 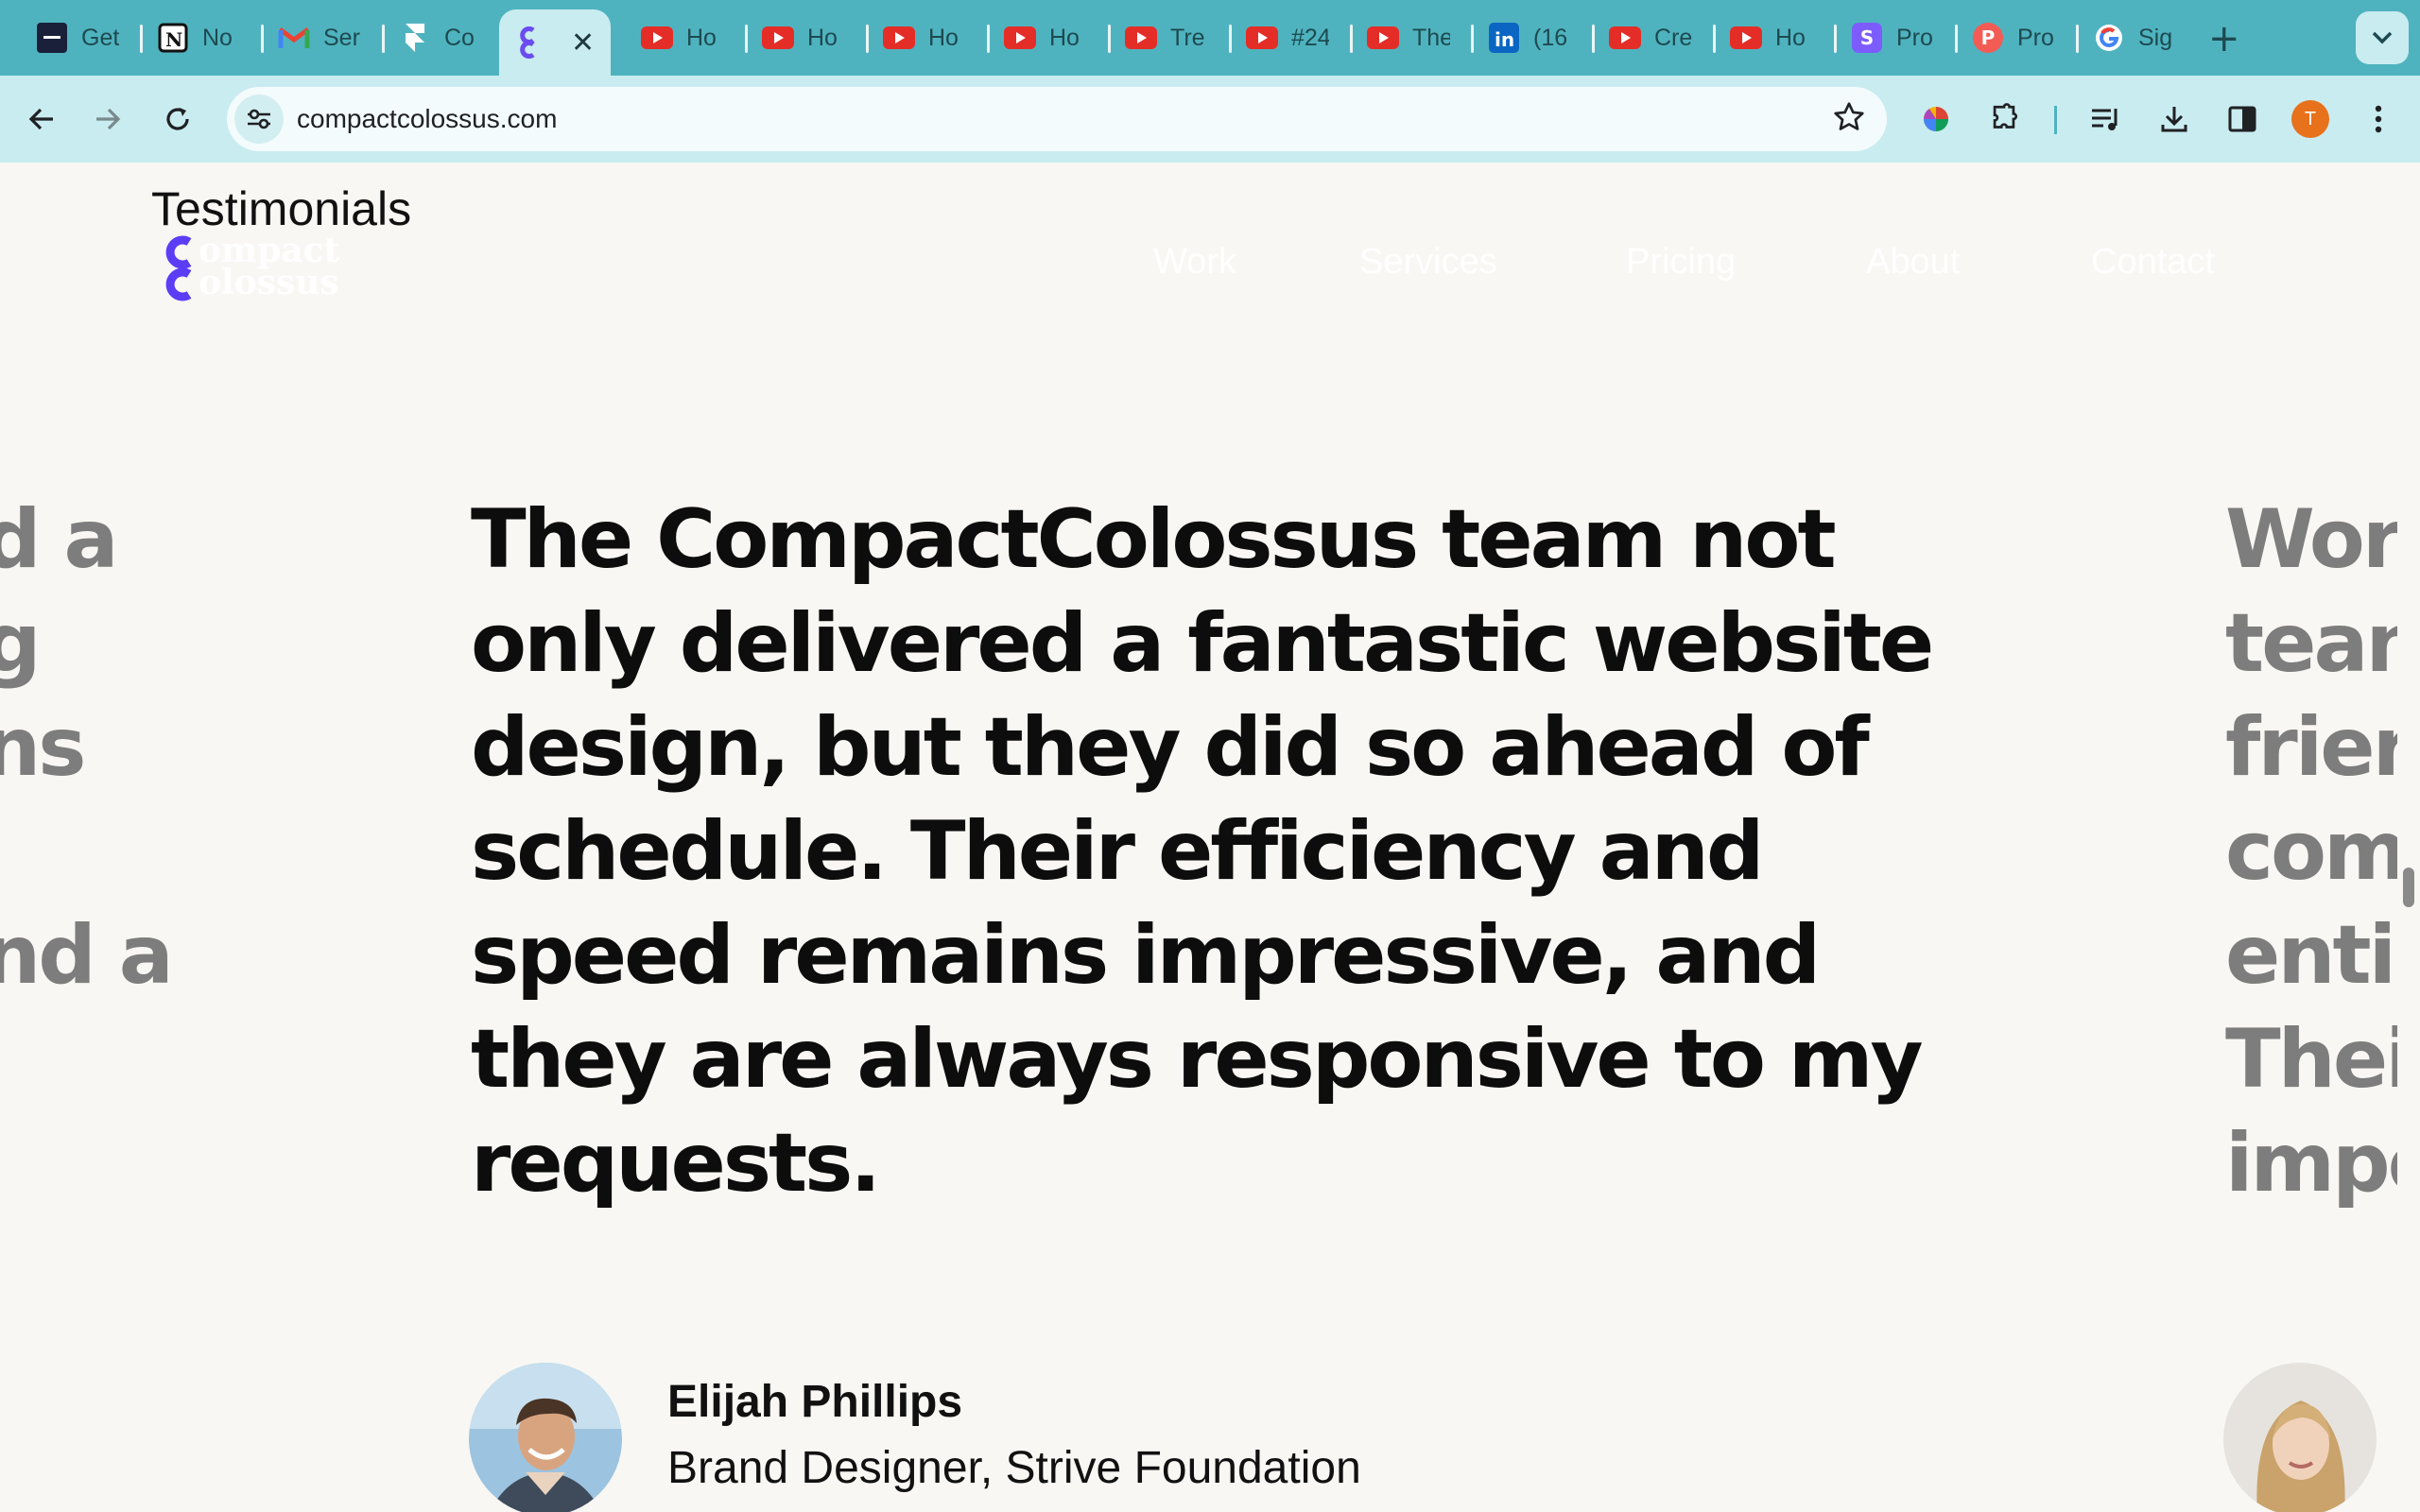 What do you see at coordinates (1849, 119) in the screenshot?
I see `bookmark-star-icon` at bounding box center [1849, 119].